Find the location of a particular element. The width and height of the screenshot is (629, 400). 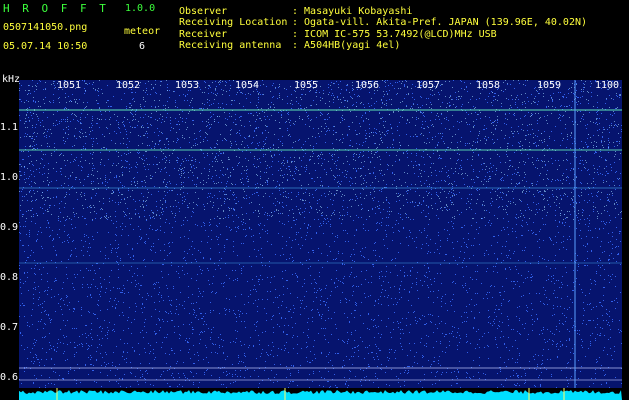

datetime: 05.07.14 10:50 is located at coordinates (45, 46).